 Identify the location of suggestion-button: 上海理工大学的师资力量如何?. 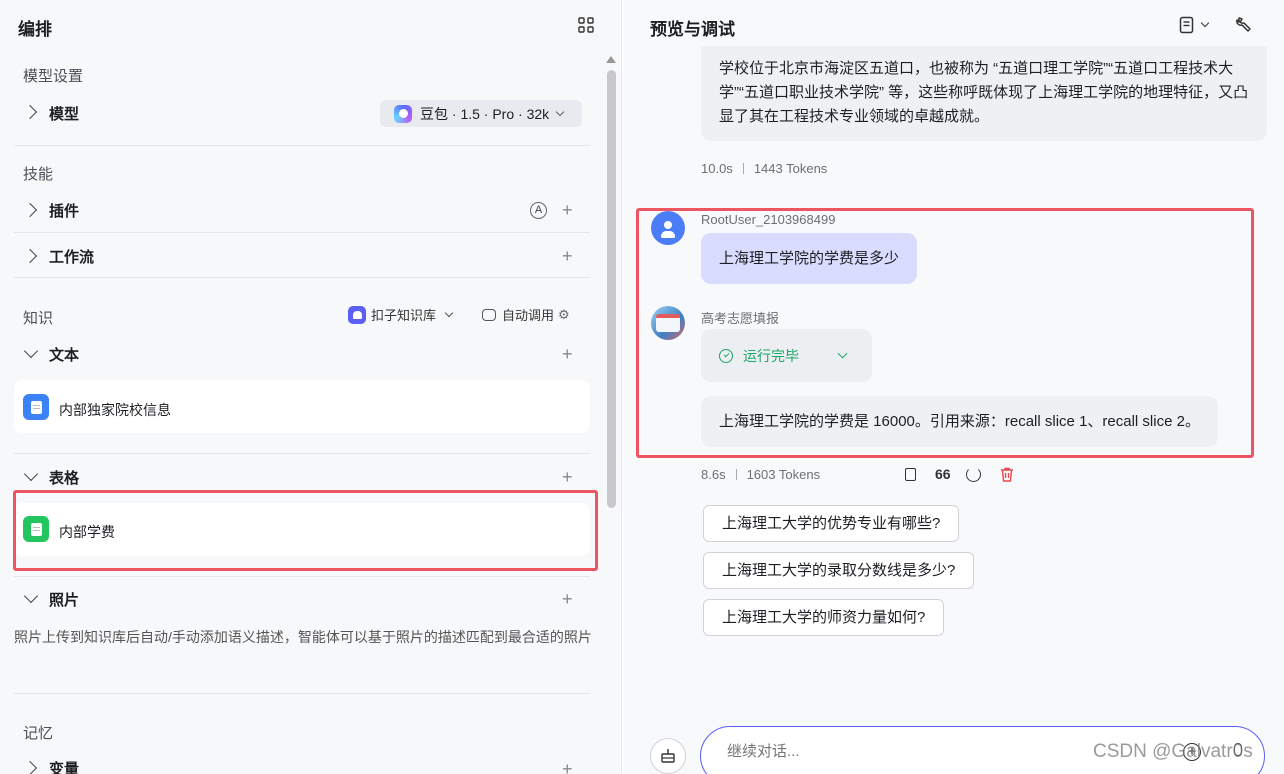
(824, 617).